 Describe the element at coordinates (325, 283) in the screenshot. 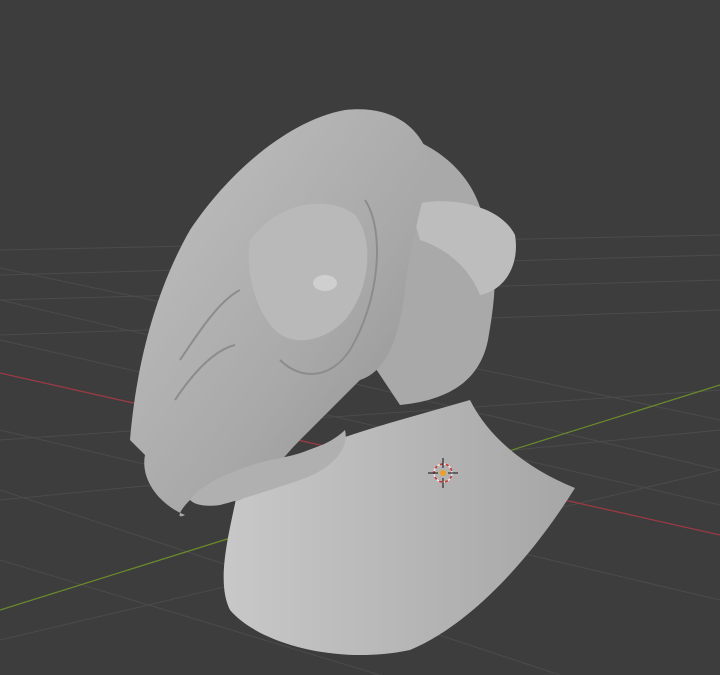

I see `eye` at that location.